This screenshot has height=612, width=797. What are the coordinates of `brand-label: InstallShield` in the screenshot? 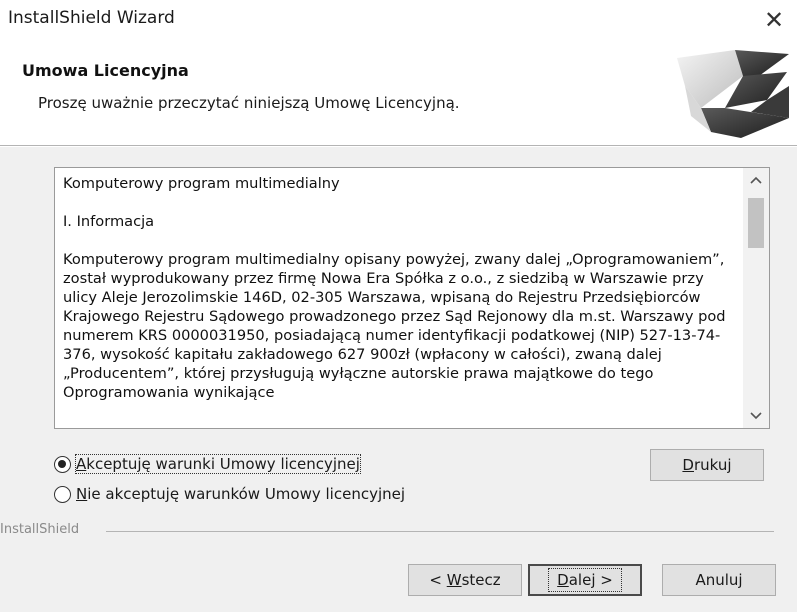 It's located at (40, 529).